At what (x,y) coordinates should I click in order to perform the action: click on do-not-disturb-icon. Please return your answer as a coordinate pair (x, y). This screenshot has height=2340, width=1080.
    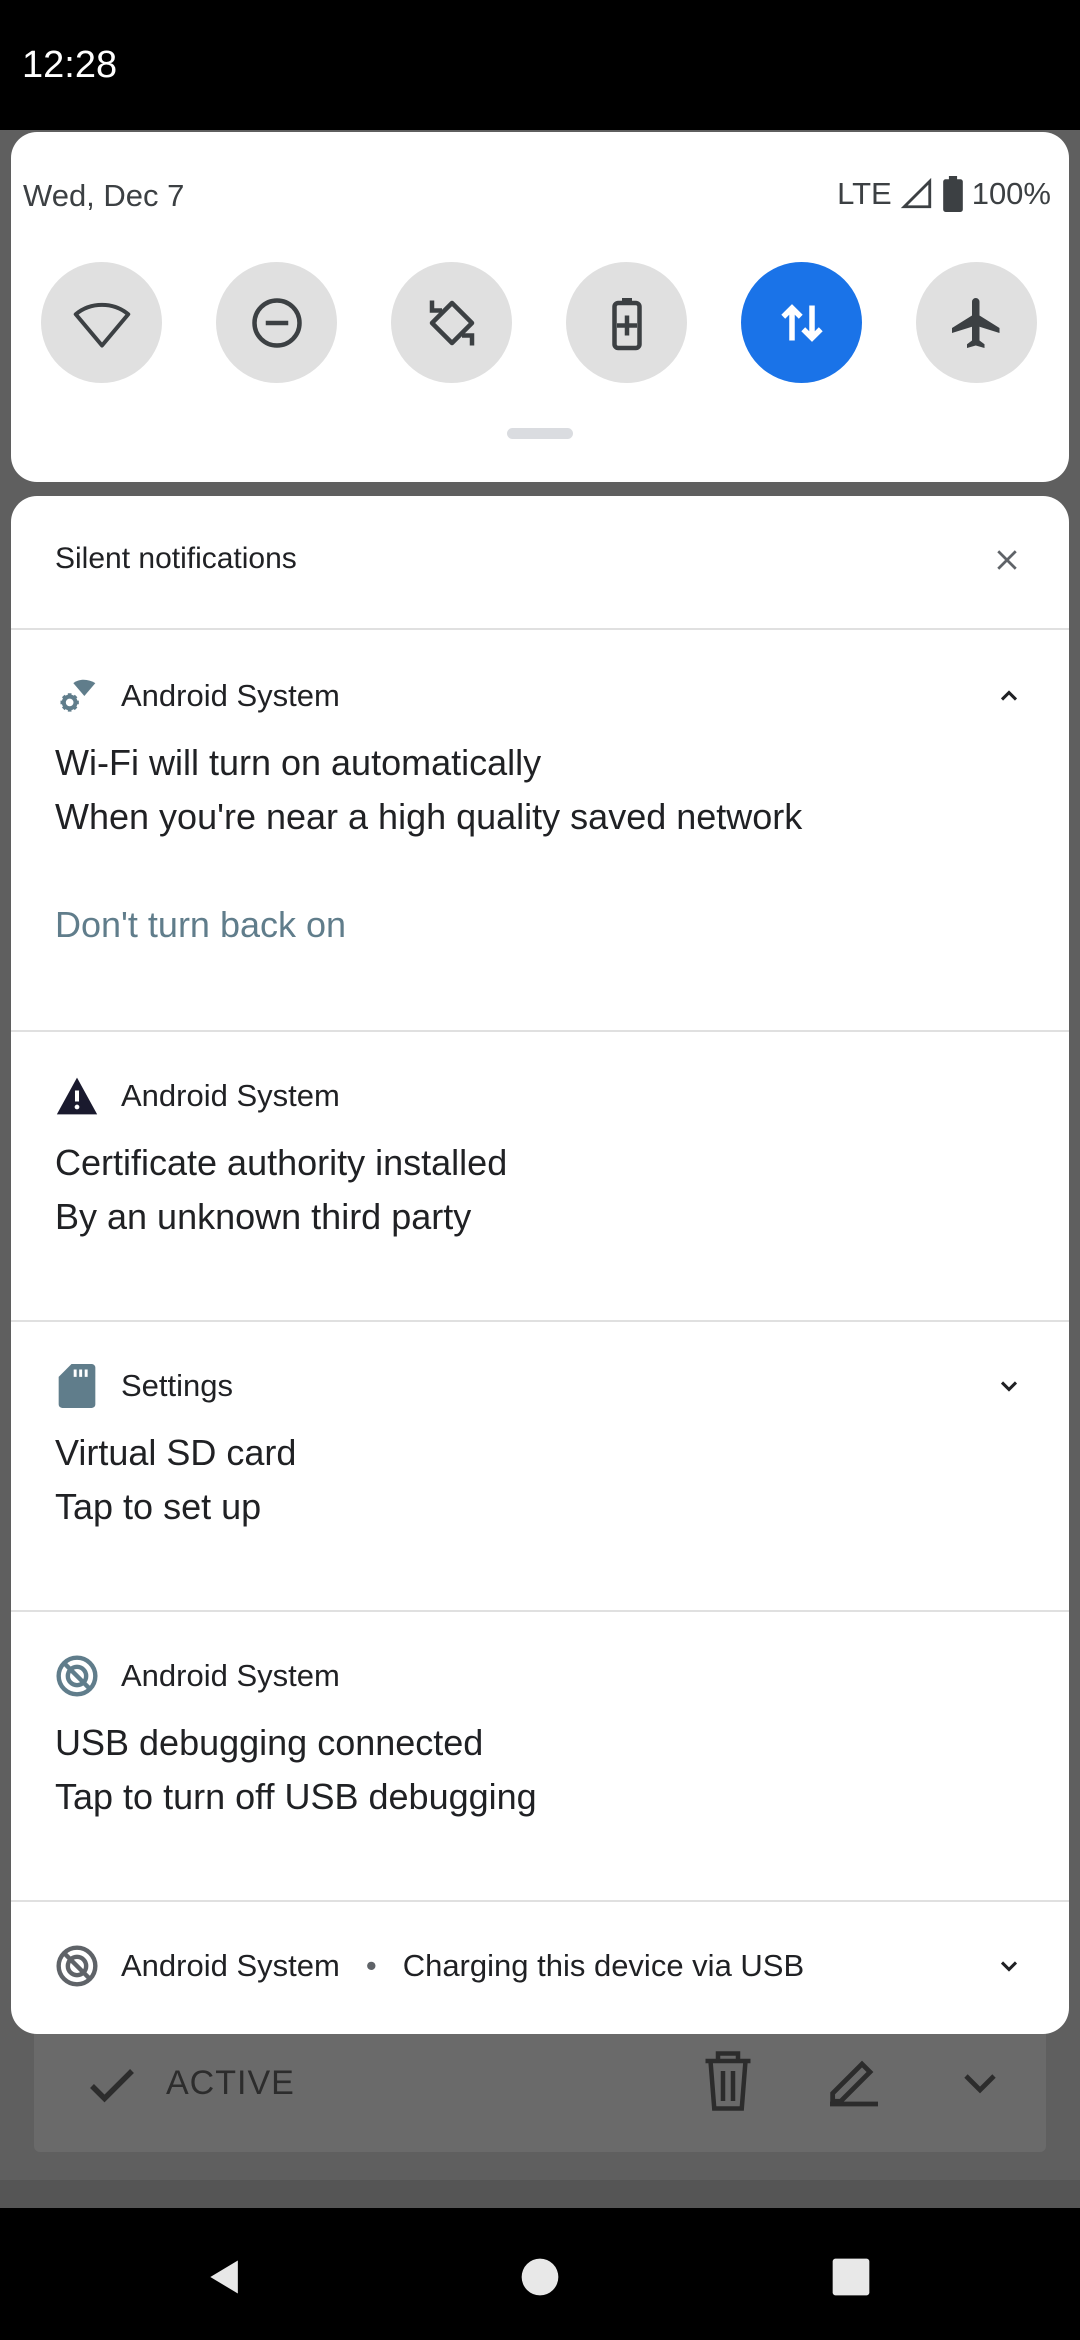
    Looking at the image, I should click on (276, 322).